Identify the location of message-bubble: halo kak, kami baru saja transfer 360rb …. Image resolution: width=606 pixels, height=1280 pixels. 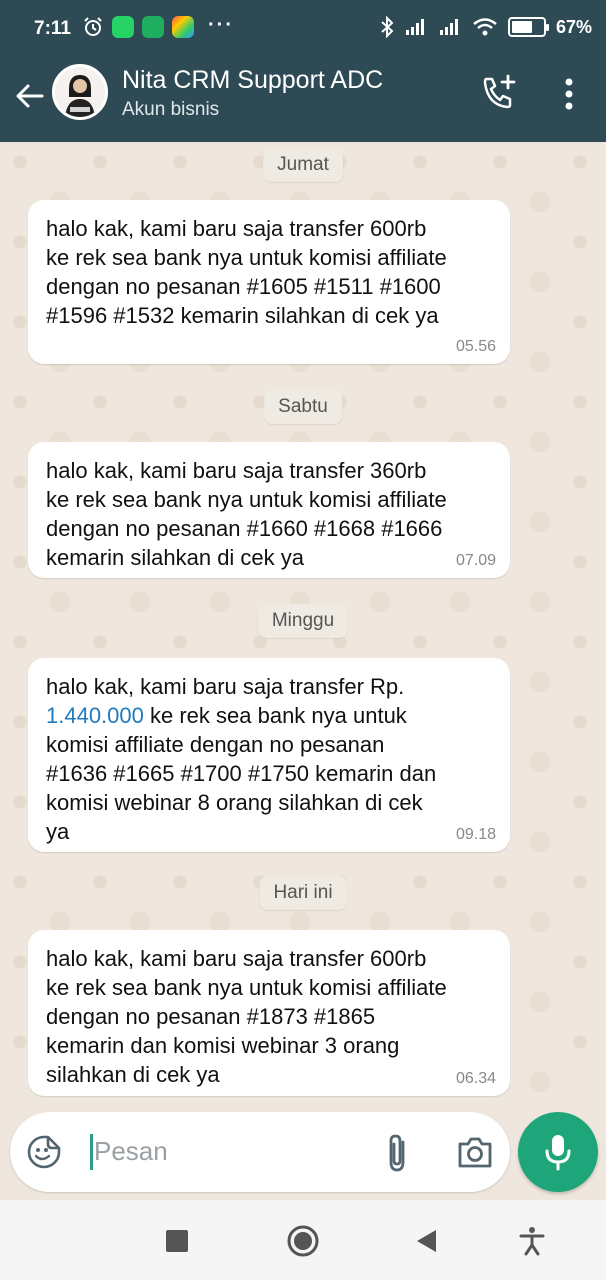
(269, 510).